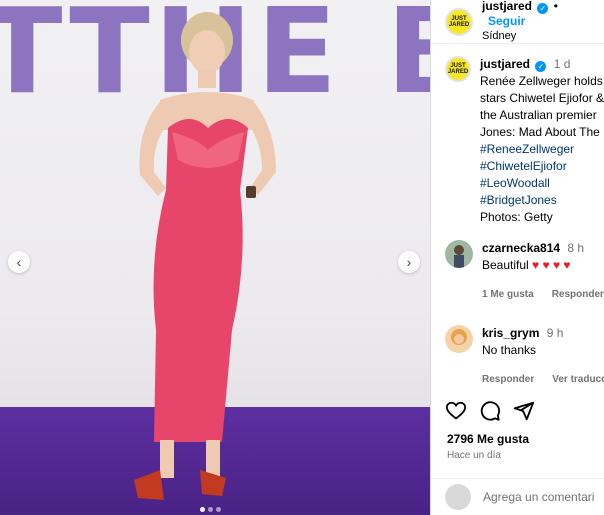 This screenshot has width=604, height=515. What do you see at coordinates (506, 21) in the screenshot?
I see `follow-button: Seguir` at bounding box center [506, 21].